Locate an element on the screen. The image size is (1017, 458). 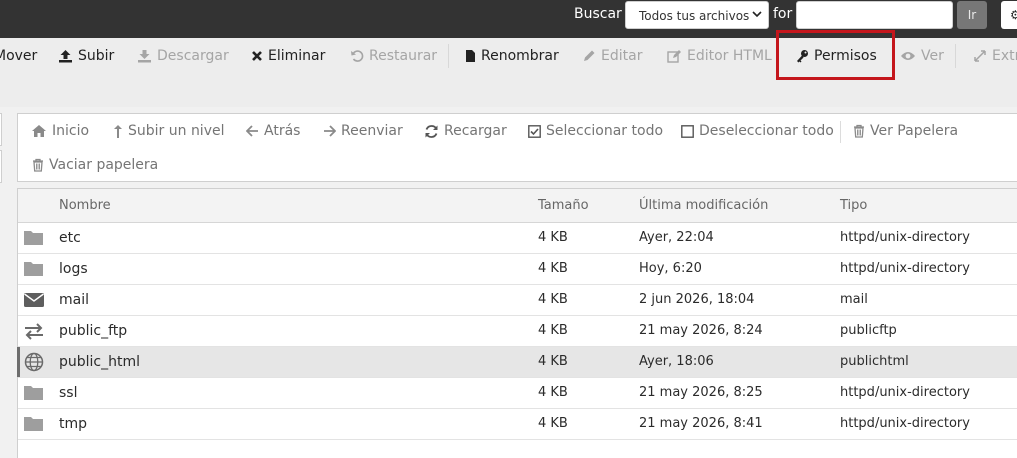
delete-button: Eliminar is located at coordinates (288, 56).